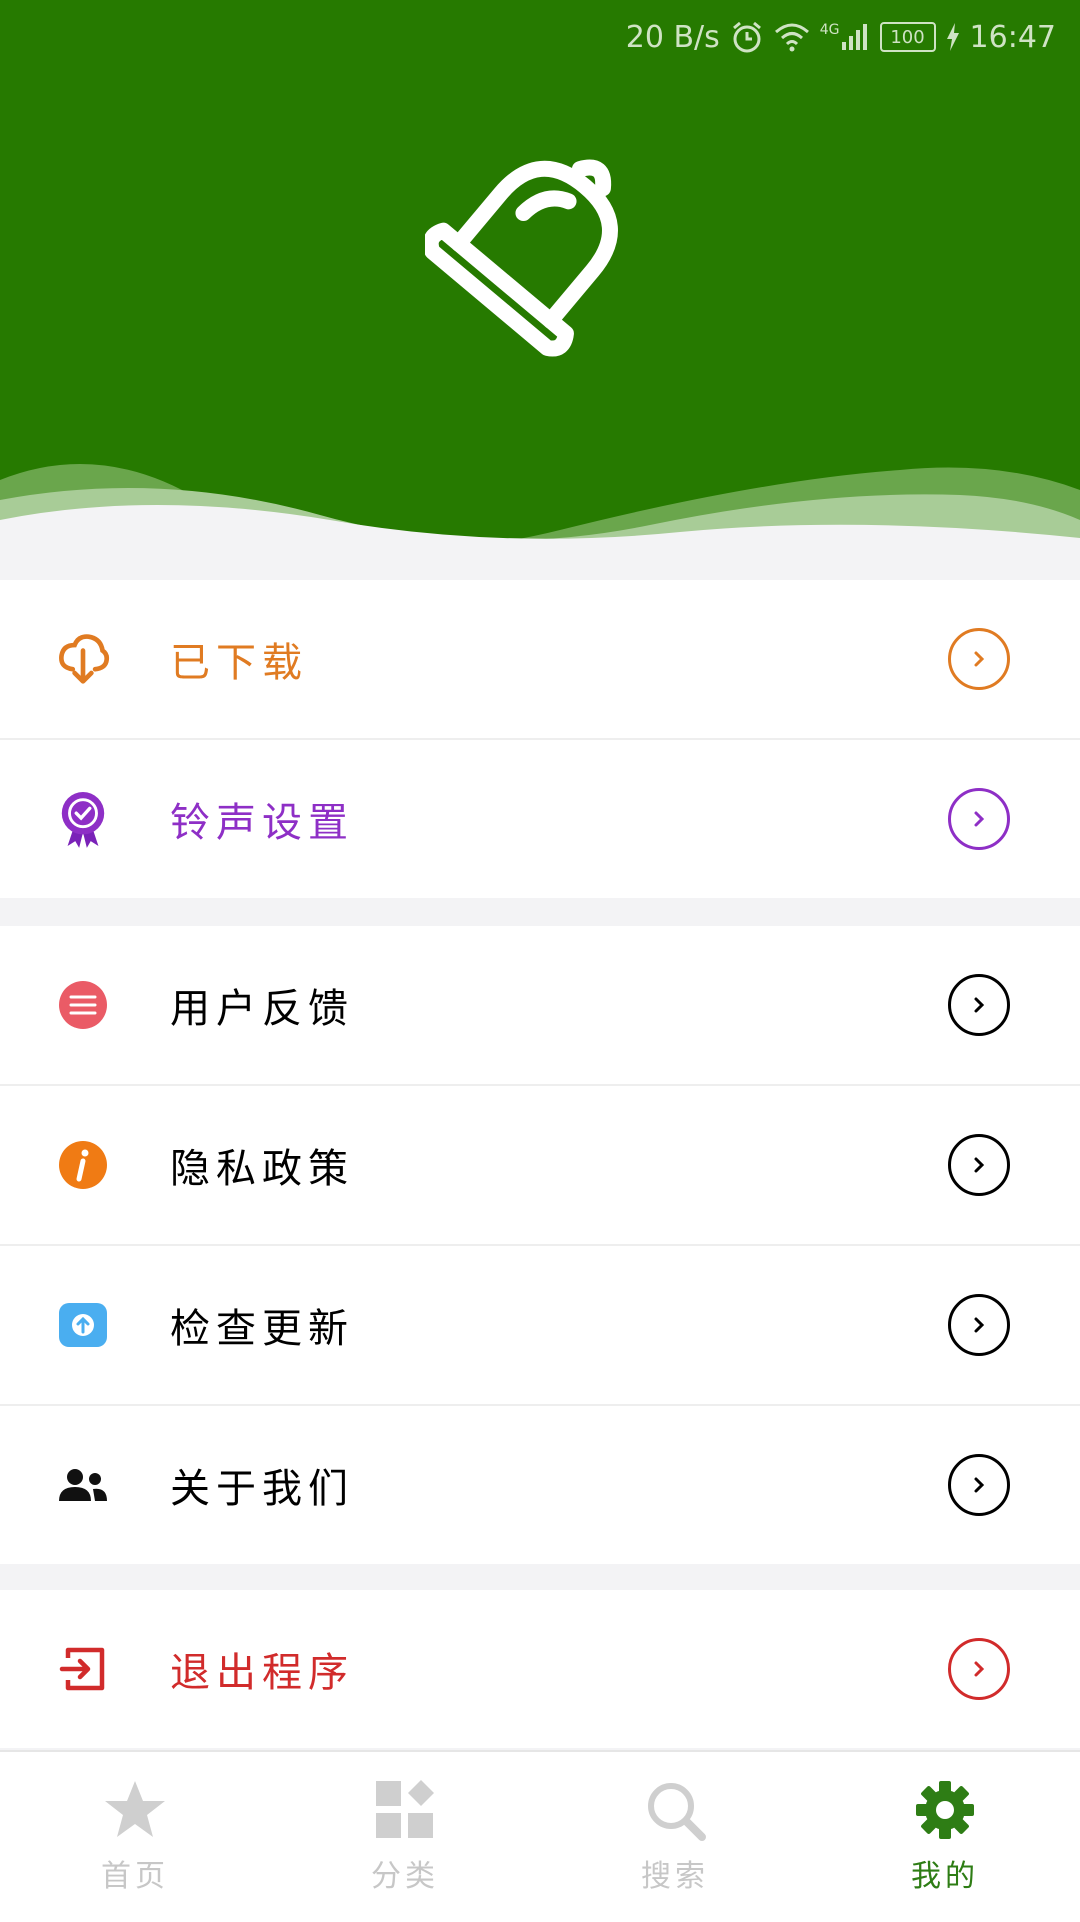 The image size is (1080, 1922). Describe the element at coordinates (540, 819) in the screenshot. I see `menu-item-ringtone-settings: 铃声设置` at that location.